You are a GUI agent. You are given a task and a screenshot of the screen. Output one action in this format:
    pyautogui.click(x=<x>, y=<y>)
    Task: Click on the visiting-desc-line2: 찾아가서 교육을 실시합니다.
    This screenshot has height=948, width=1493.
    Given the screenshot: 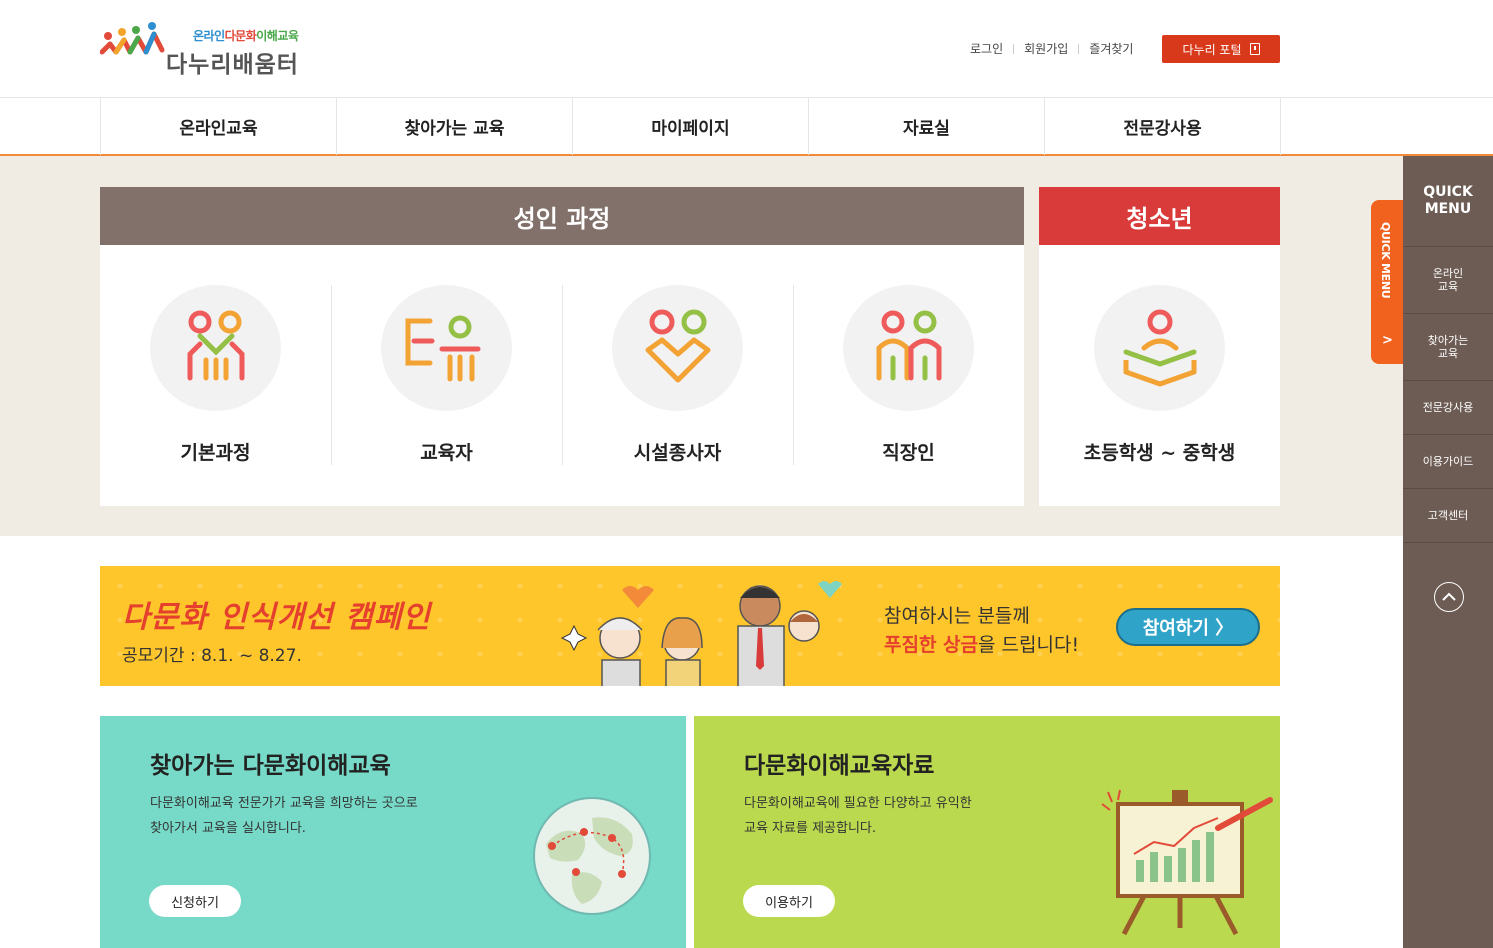 What is the action you would take?
    pyautogui.click(x=228, y=828)
    